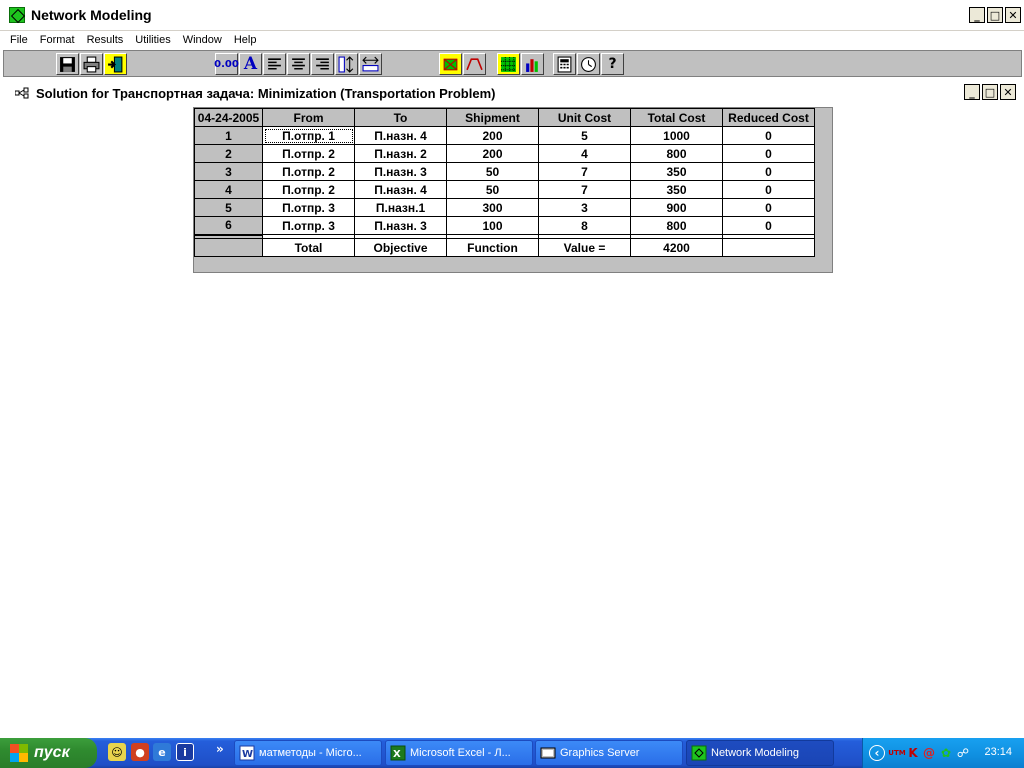  I want to click on quicklaunch-chevron-icon: », so click(220, 749).